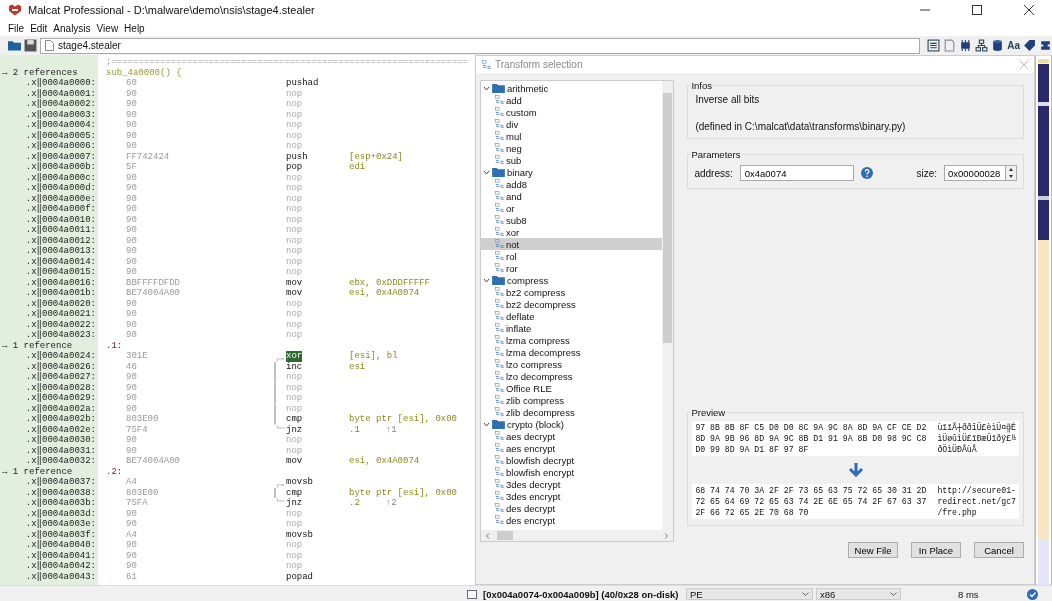  Describe the element at coordinates (572, 364) in the screenshot. I see `tree-item: lzo compress` at that location.